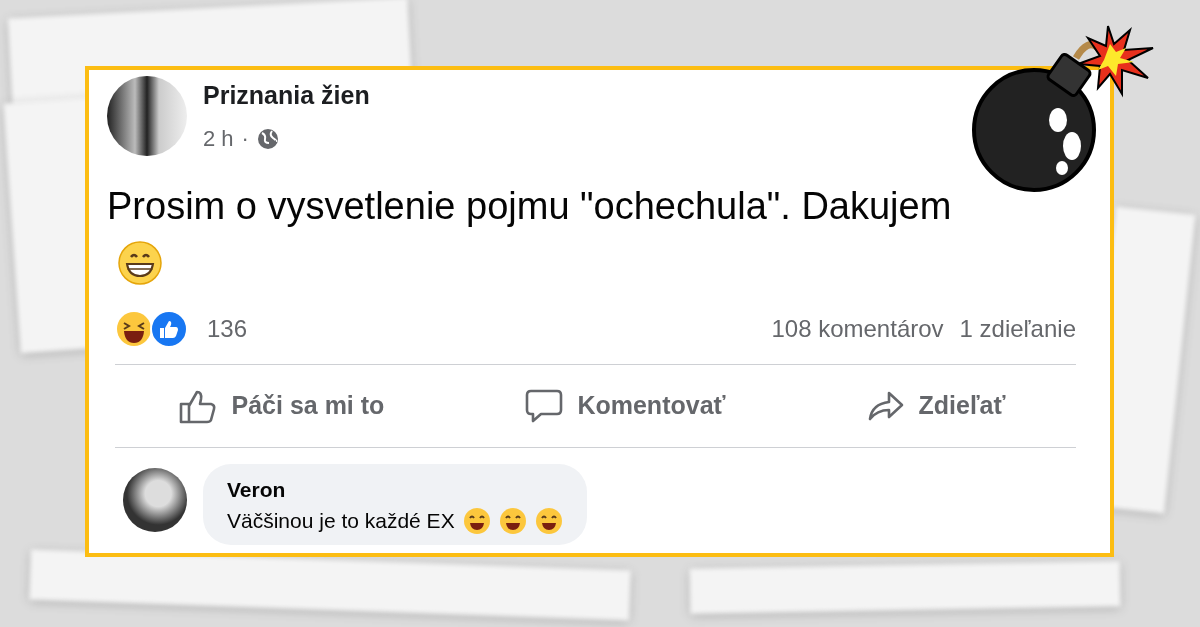 This screenshot has width=1200, height=627. What do you see at coordinates (1017, 329) in the screenshot?
I see `shares-count: 1 zdieľanie` at bounding box center [1017, 329].